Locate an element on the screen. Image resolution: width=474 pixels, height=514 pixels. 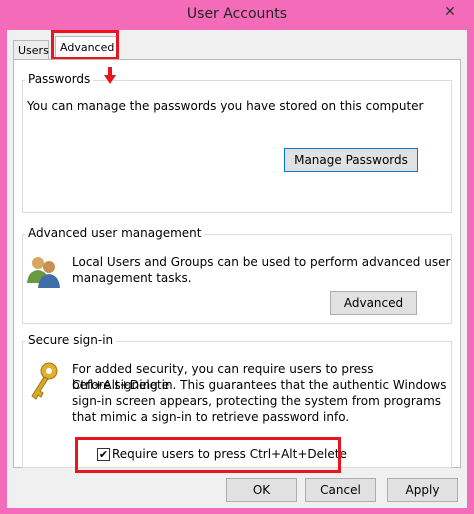
passwords-label: Passwords is located at coordinates (59, 79).